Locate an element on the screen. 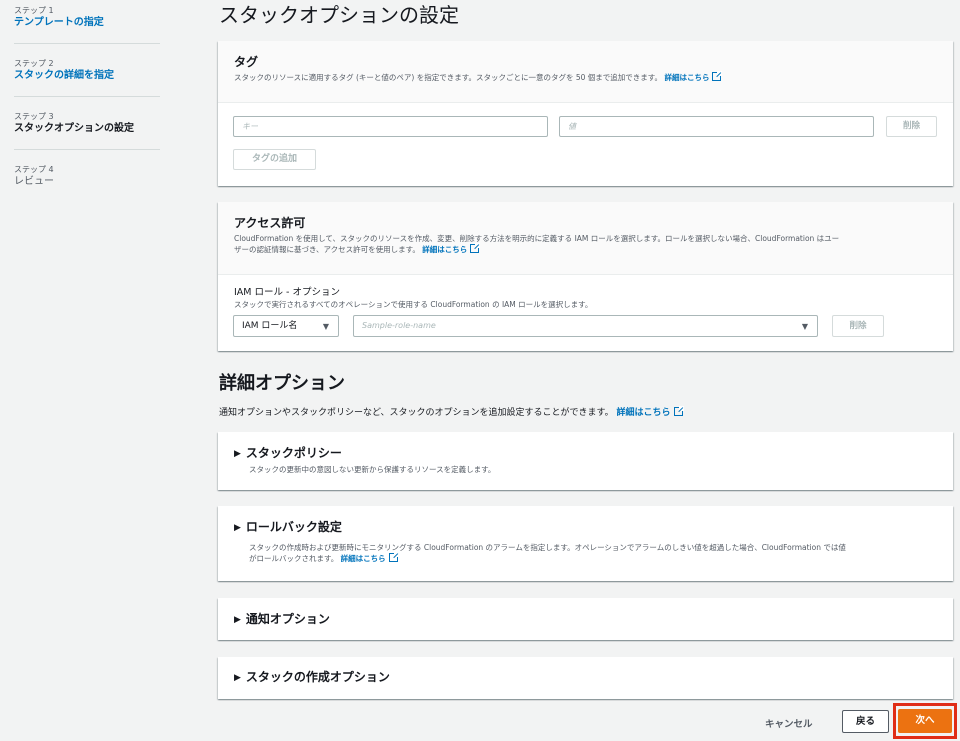 The height and width of the screenshot is (741, 960). iam-role-name-placeholder: Sample-role-name is located at coordinates (399, 325).